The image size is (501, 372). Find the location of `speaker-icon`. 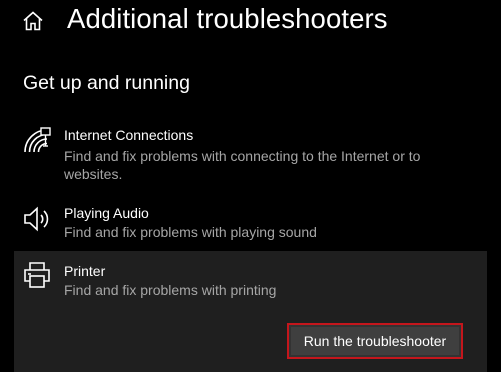

speaker-icon is located at coordinates (36, 219).